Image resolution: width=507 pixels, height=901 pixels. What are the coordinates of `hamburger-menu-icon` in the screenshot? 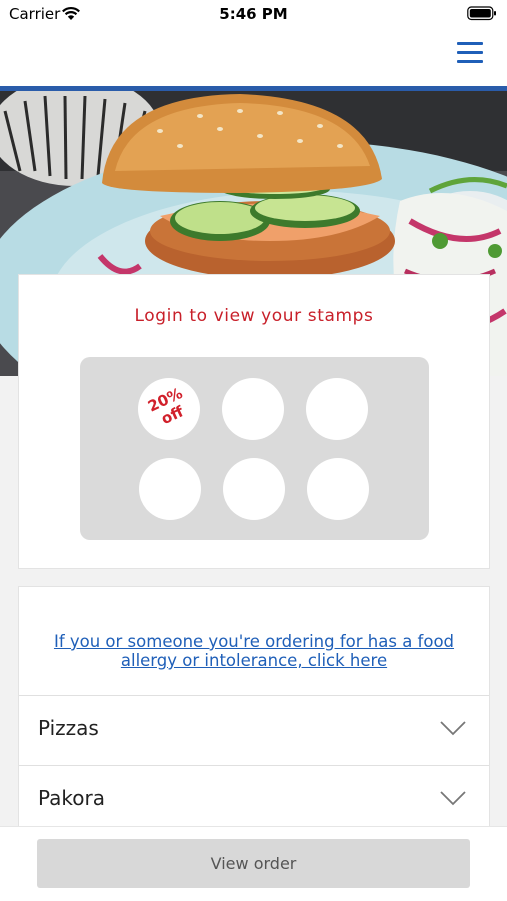 It's located at (470, 53).